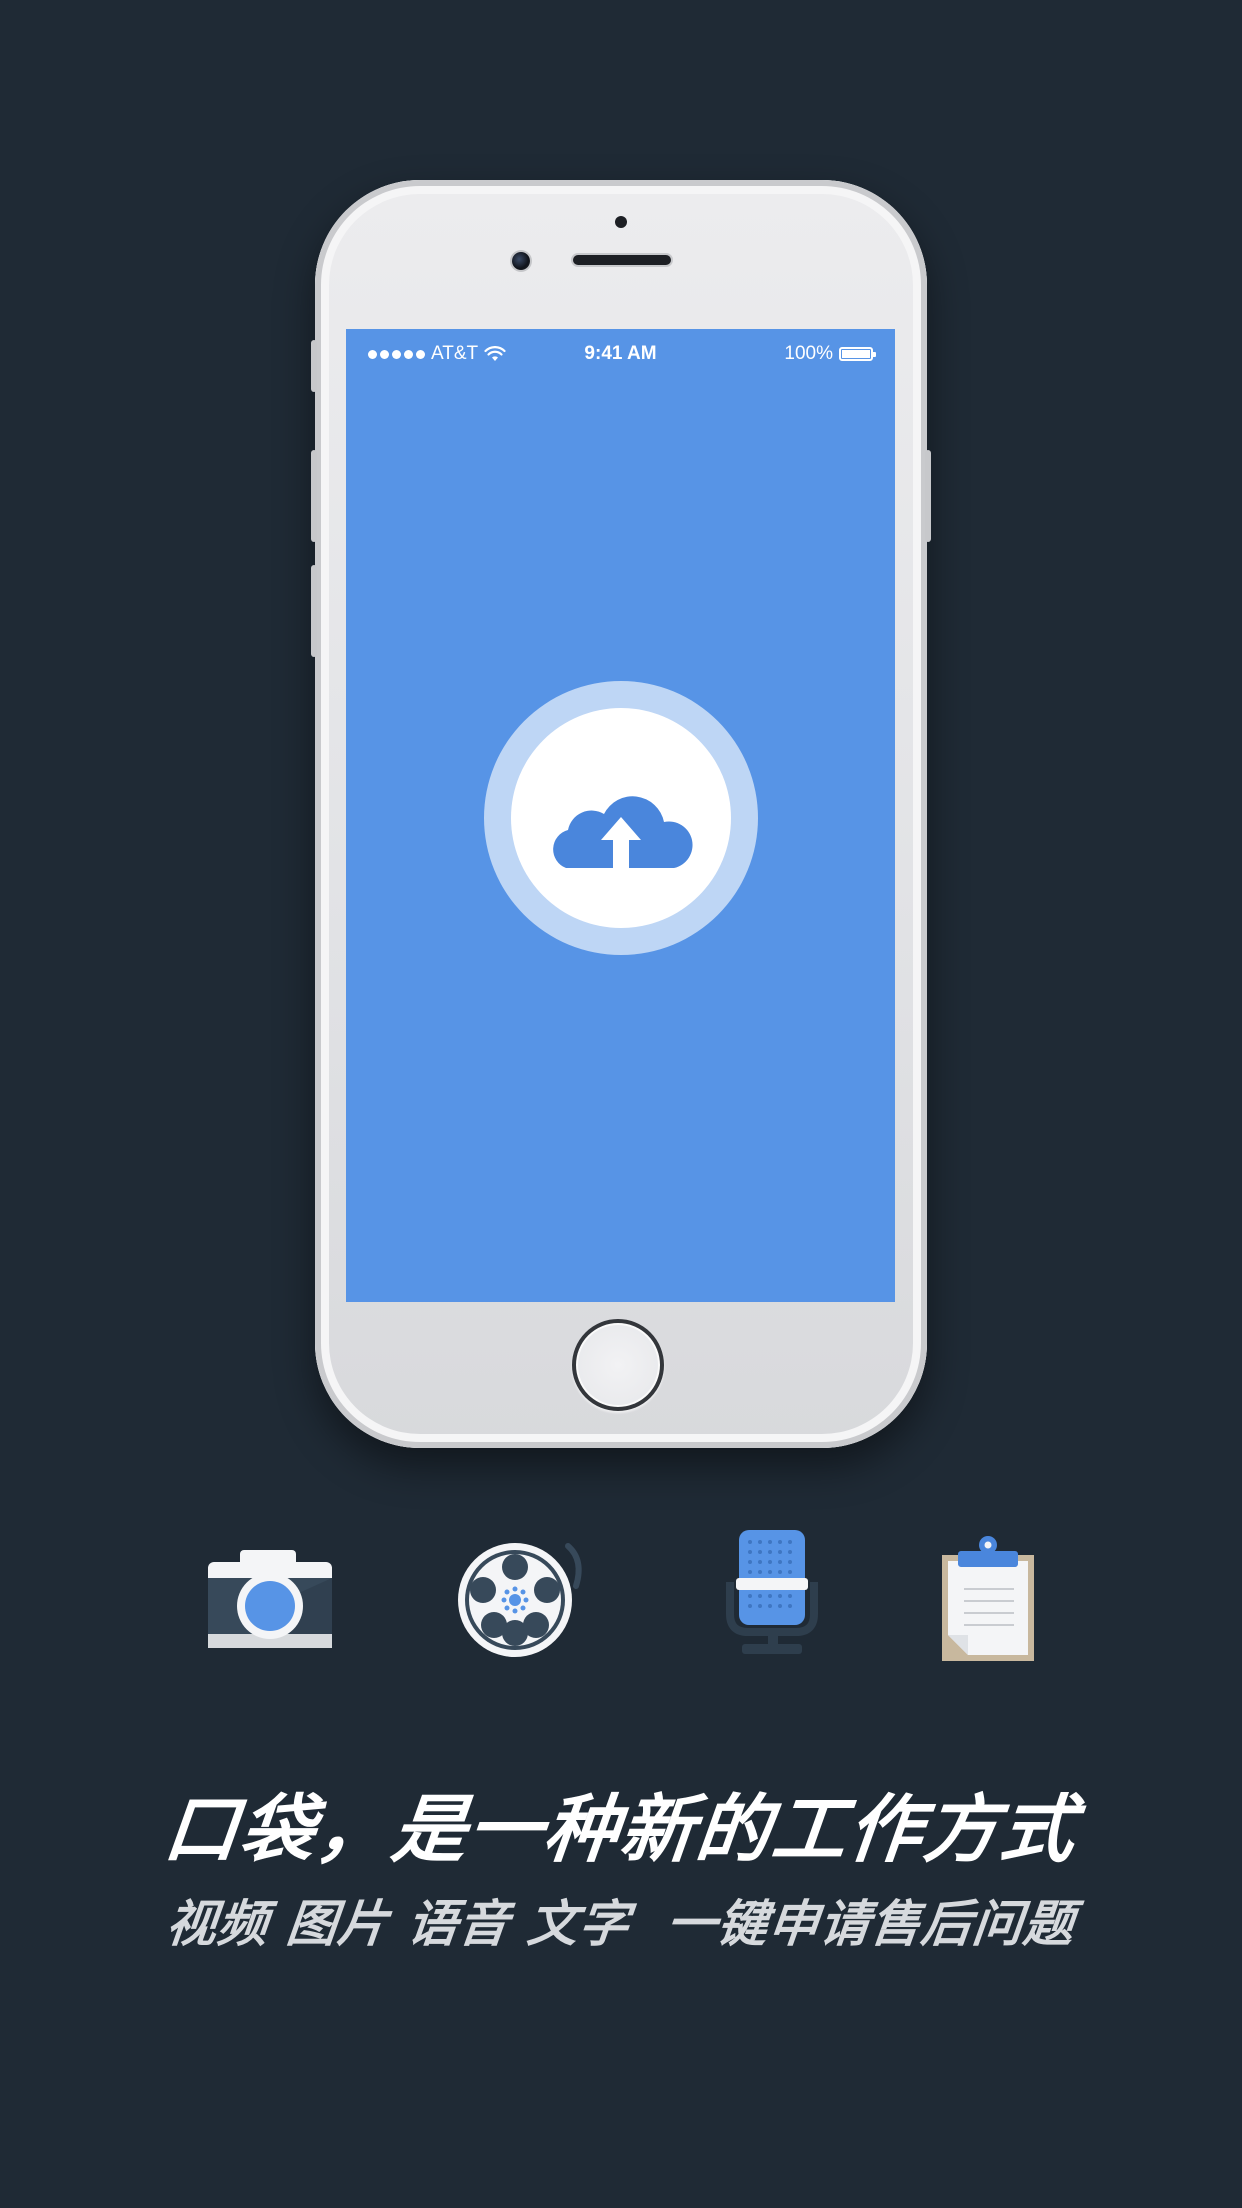 The height and width of the screenshot is (2208, 1242). Describe the element at coordinates (521, 261) in the screenshot. I see `front-camera` at that location.